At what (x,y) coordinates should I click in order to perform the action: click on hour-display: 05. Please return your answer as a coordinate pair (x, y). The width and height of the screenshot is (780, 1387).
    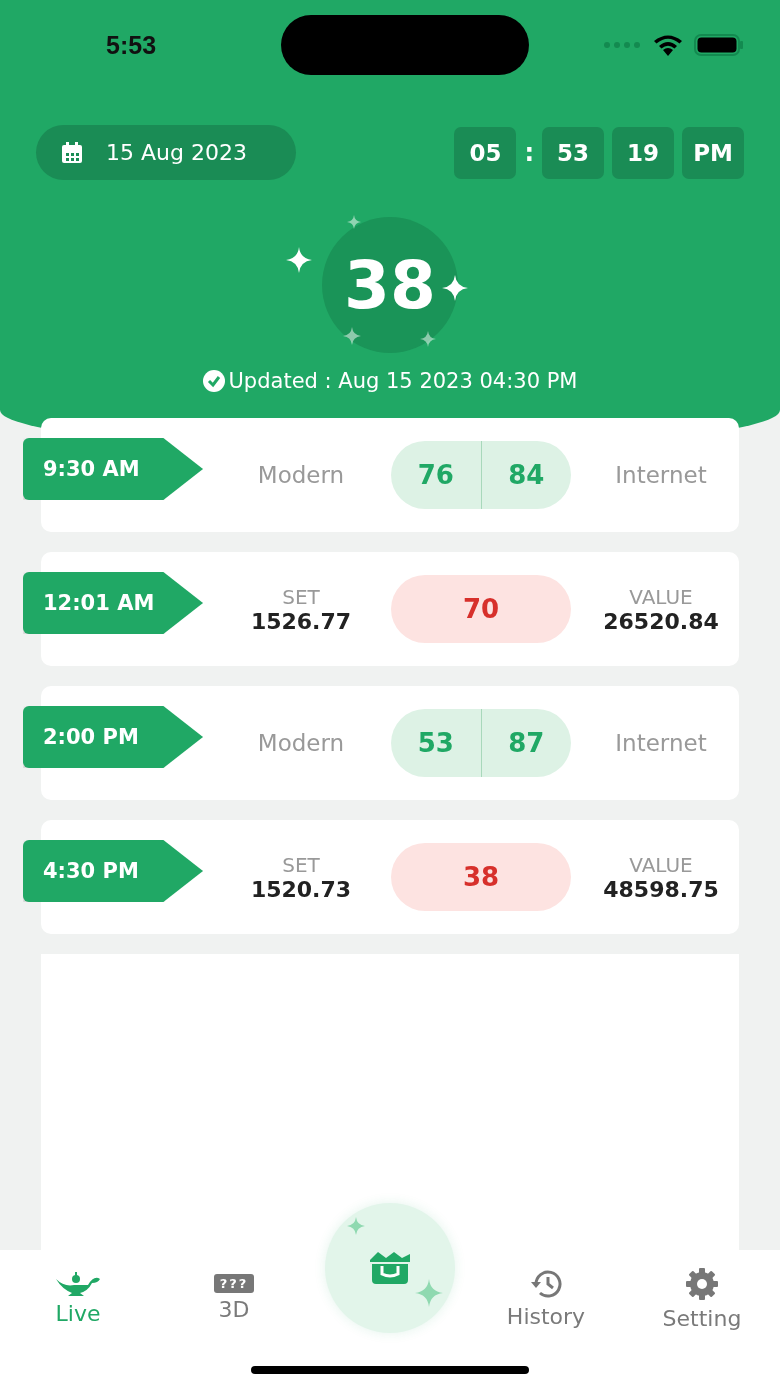
    Looking at the image, I should click on (485, 152).